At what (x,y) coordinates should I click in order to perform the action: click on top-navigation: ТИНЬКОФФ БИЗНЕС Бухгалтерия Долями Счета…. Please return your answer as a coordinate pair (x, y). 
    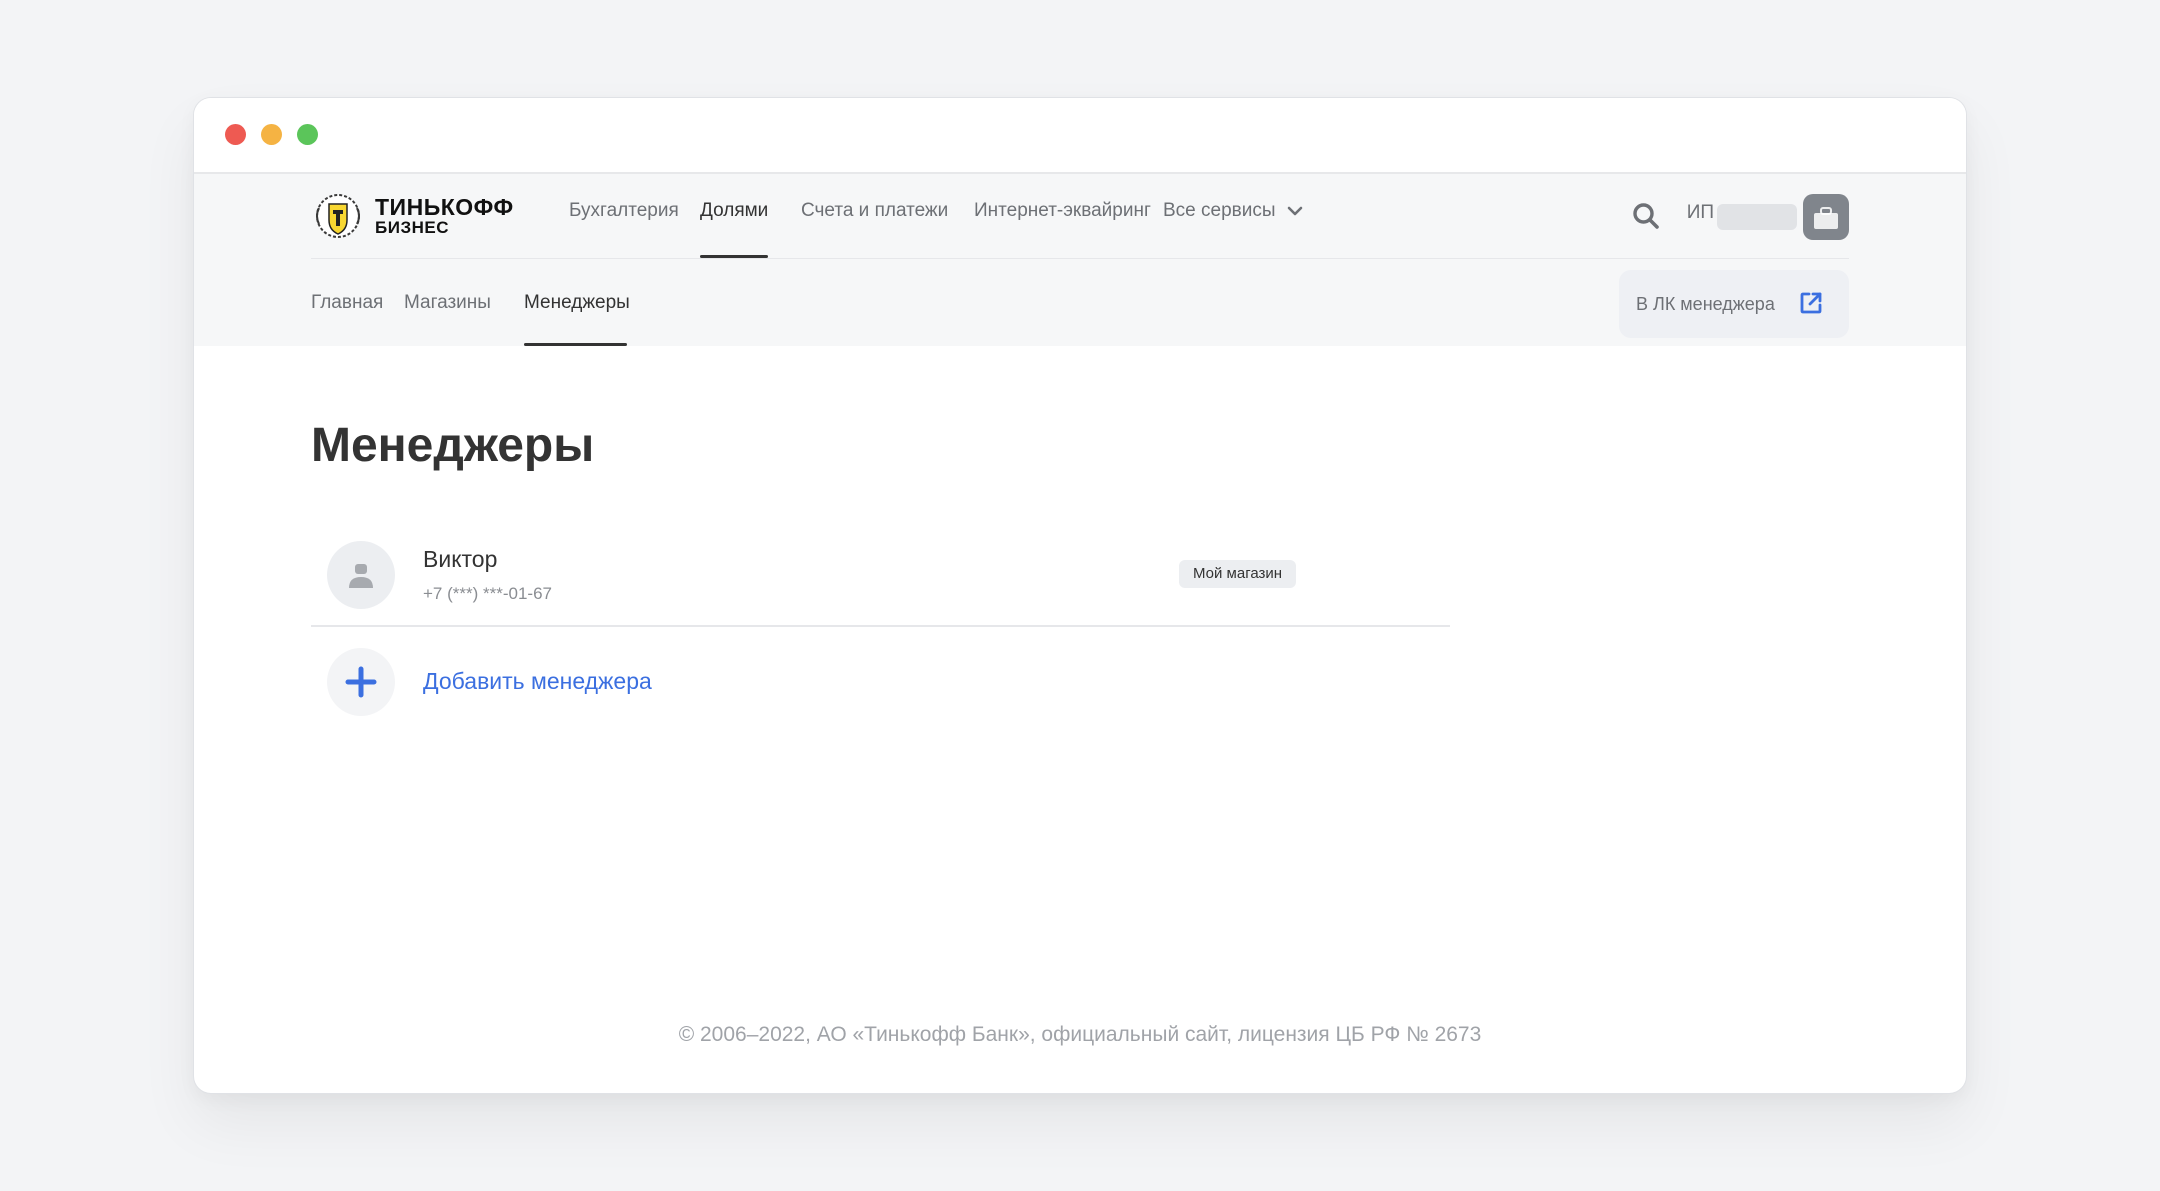
    Looking at the image, I should click on (1080, 216).